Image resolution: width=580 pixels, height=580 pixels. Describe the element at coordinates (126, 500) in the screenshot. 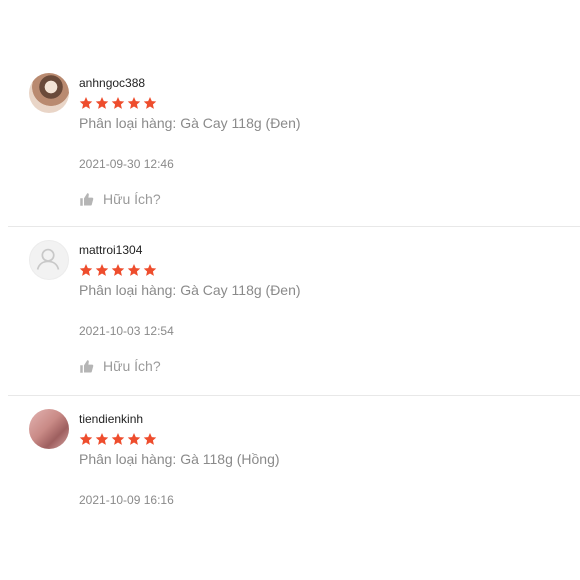

I see `review-timestamp: 2021-10-09 16:16` at that location.